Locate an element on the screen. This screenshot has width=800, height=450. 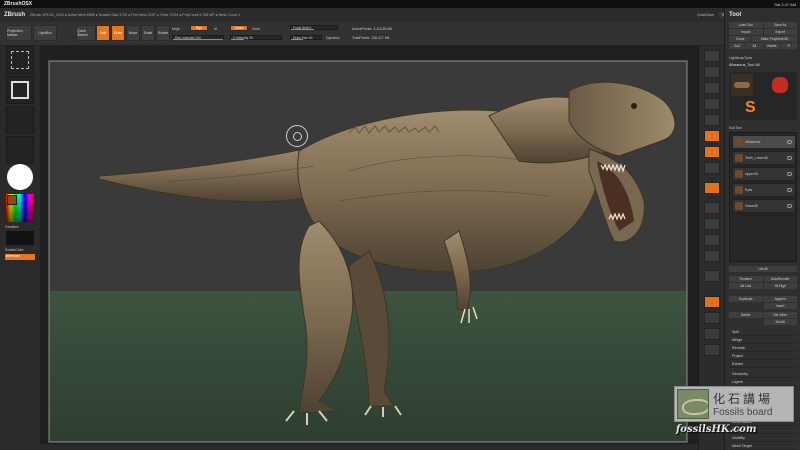
rotate-button: Rotate is located at coordinates (163, 33).